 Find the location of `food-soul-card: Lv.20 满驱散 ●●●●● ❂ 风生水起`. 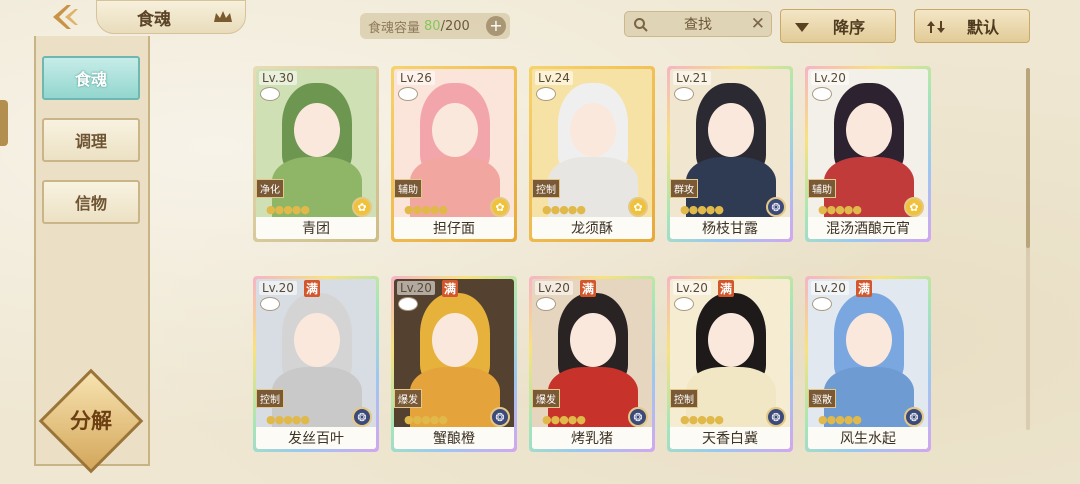

food-soul-card: Lv.20 满驱散 ●●●●● ❂ 风生水起 is located at coordinates (868, 364).